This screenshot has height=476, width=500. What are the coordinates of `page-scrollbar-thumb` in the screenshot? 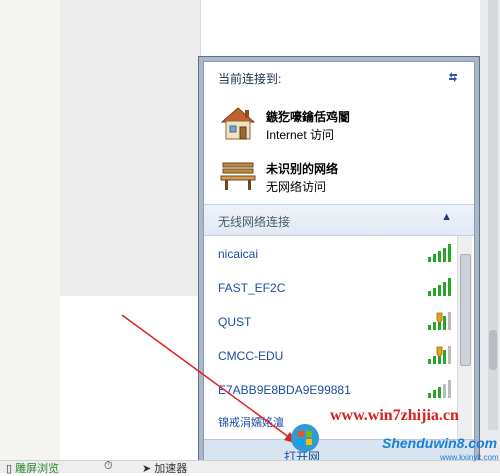 It's located at (493, 350).